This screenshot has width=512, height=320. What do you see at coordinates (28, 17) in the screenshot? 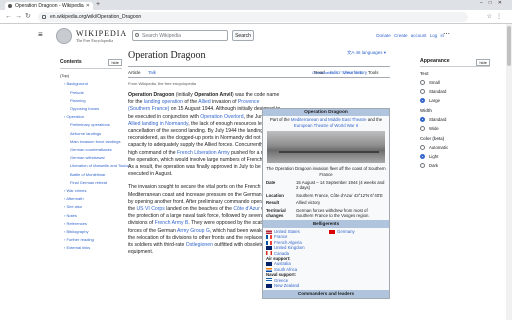
I see `reload-icon: ↻` at bounding box center [28, 17].